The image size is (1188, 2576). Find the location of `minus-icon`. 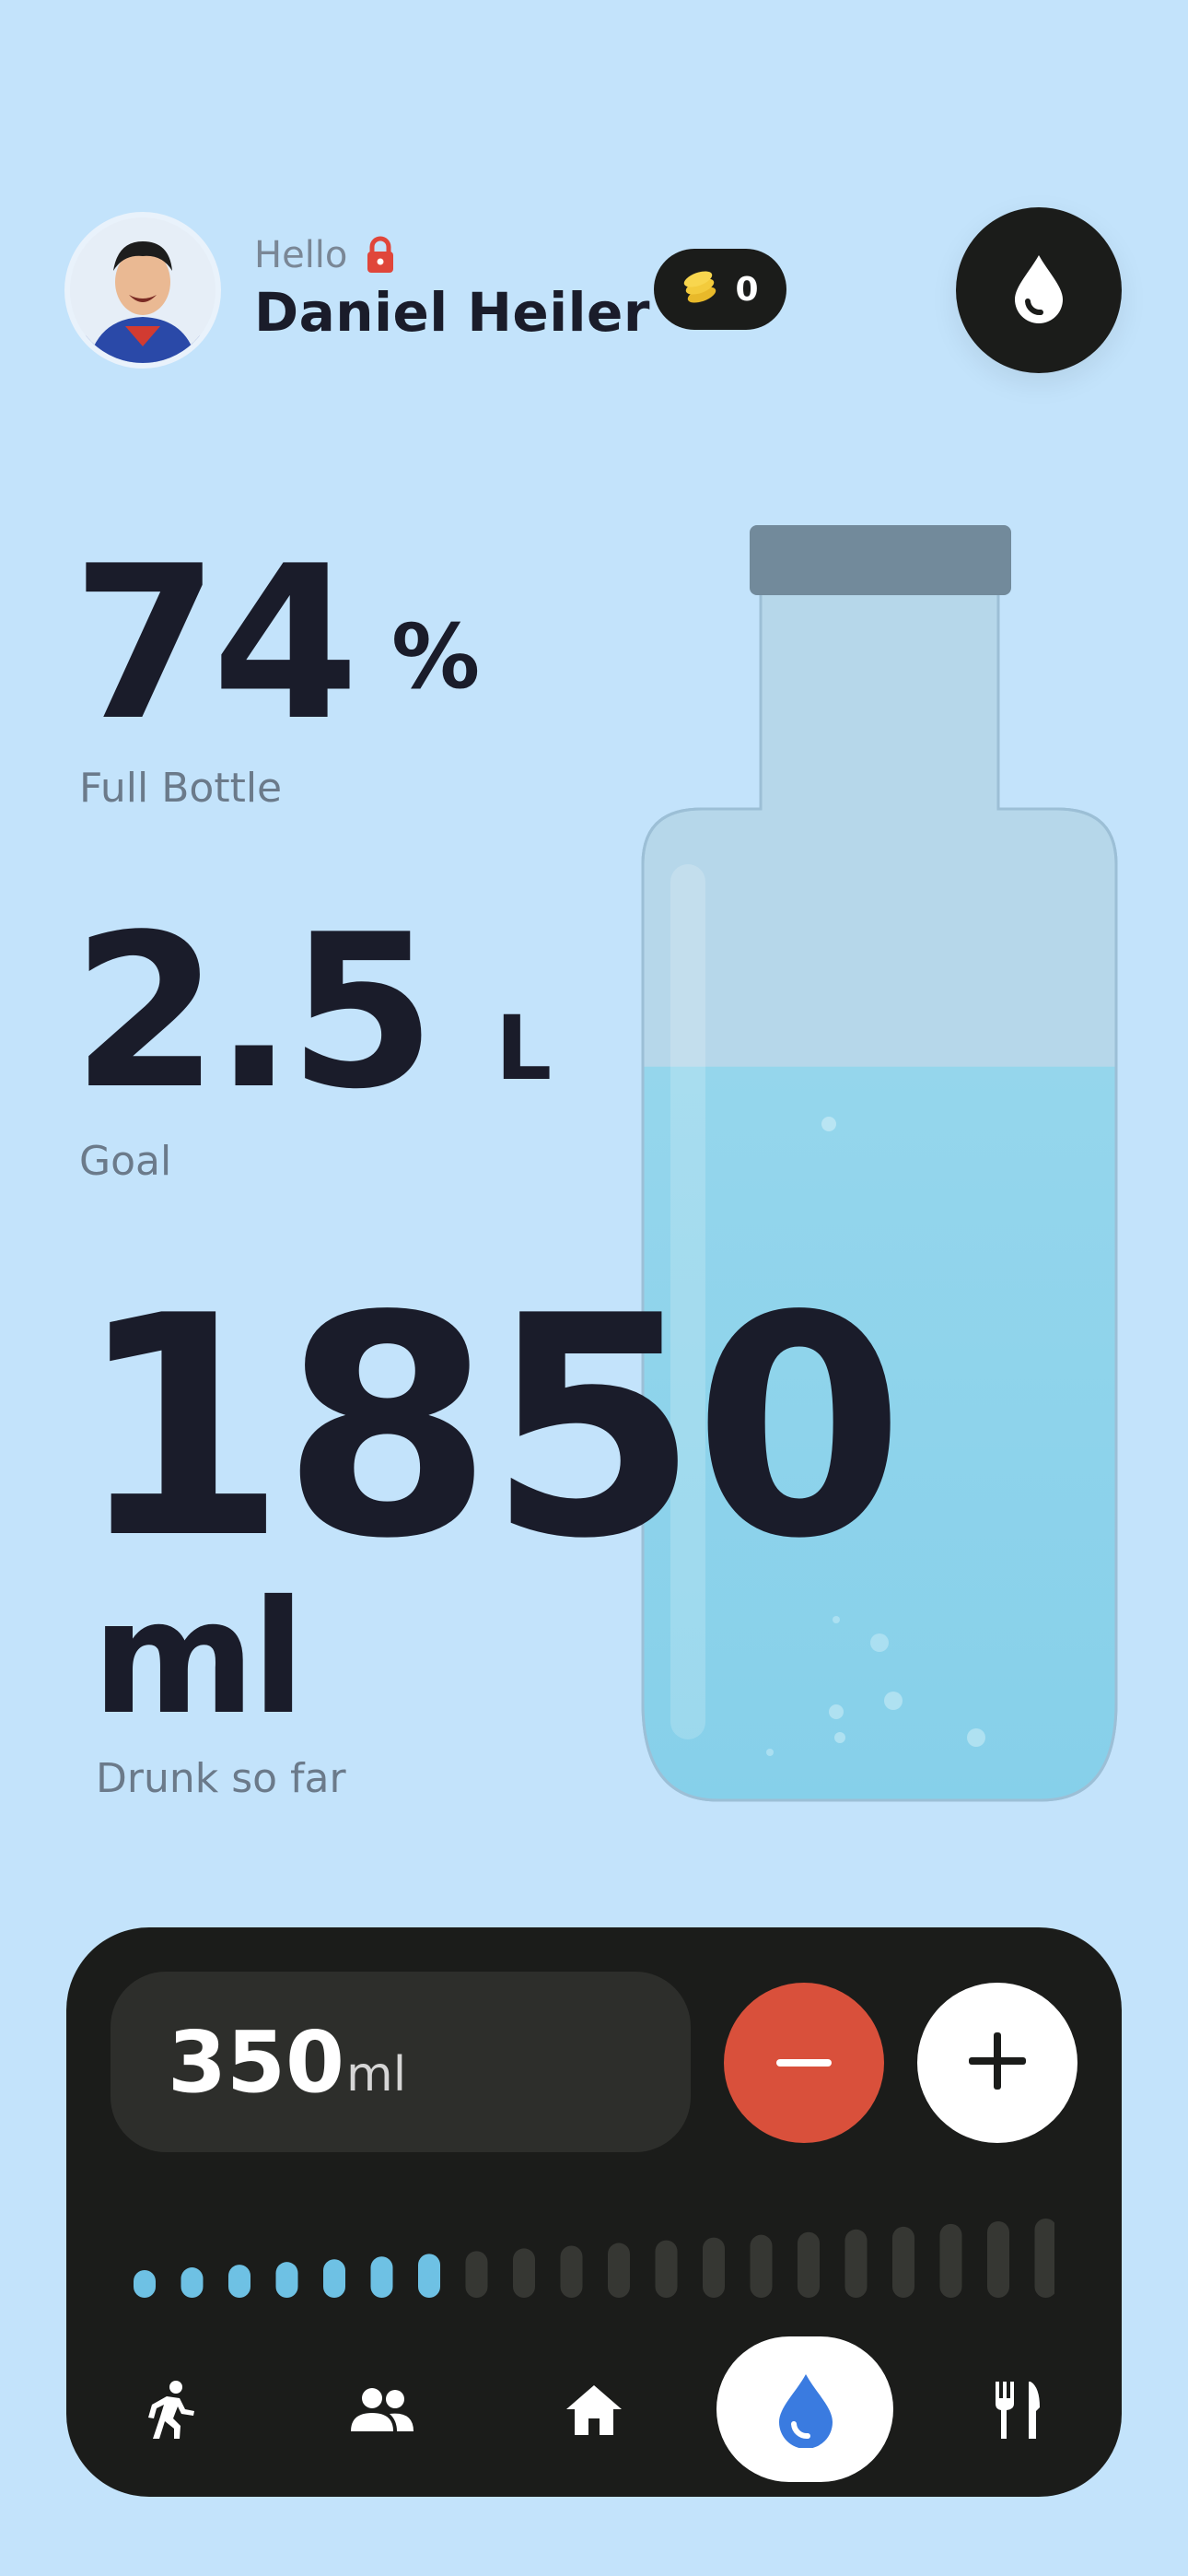

minus-icon is located at coordinates (804, 2063).